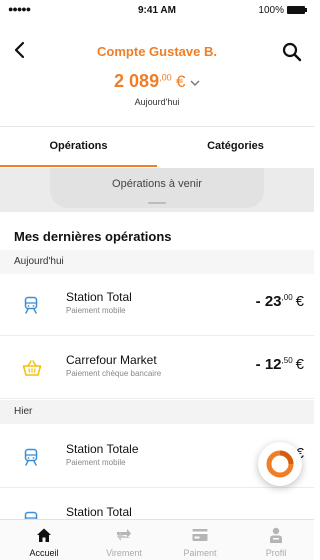  What do you see at coordinates (235, 147) in the screenshot?
I see `tab-categories: Catégories` at bounding box center [235, 147].